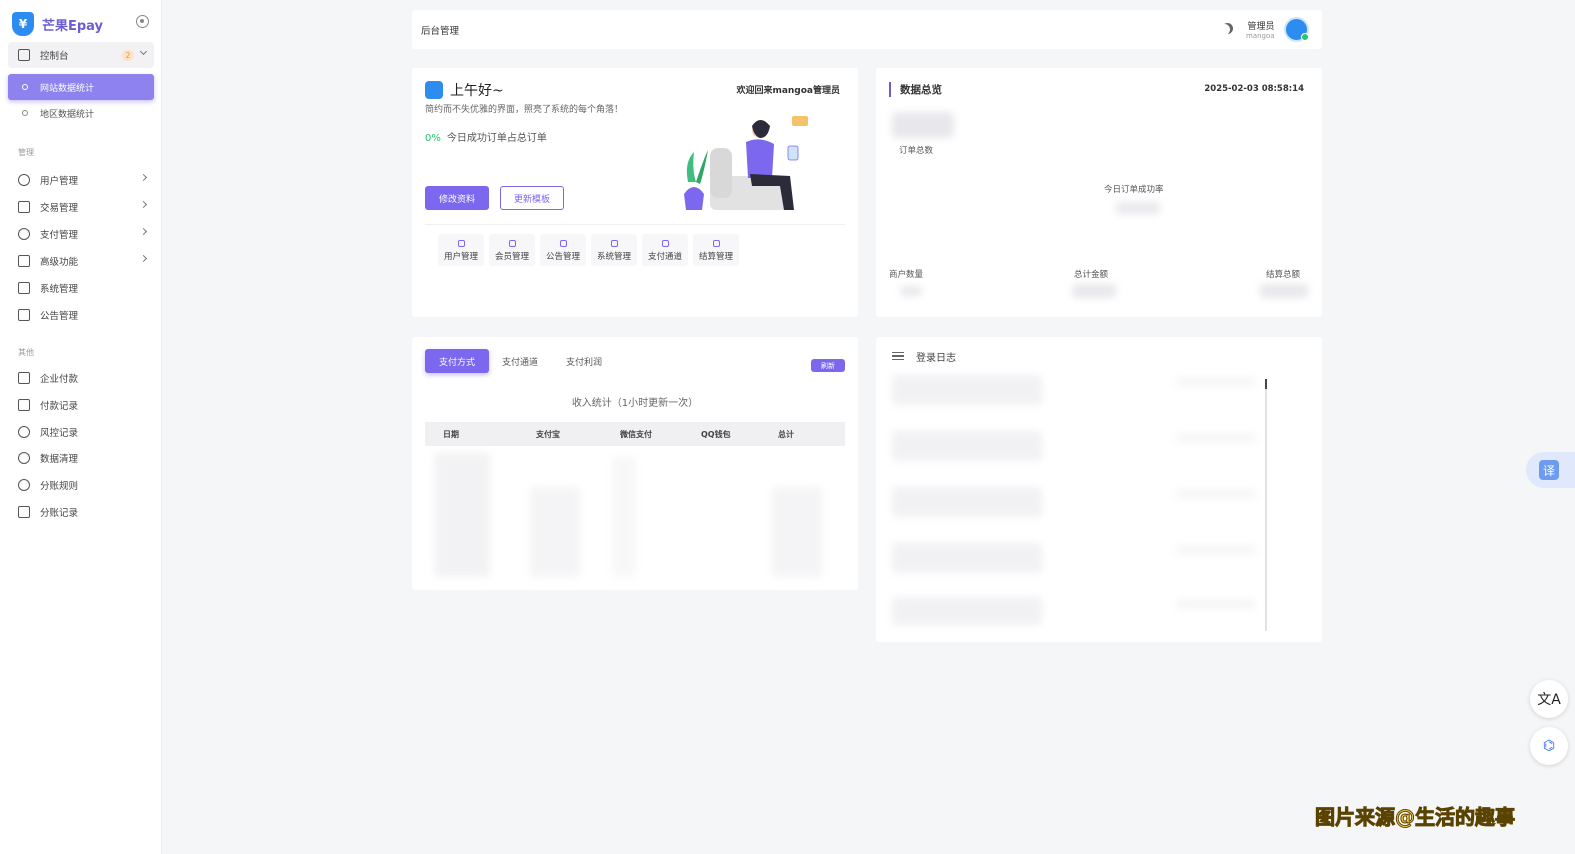  Describe the element at coordinates (81, 378) in the screenshot. I see `sidebar-item-enterprise-pay: 企业付款` at that location.